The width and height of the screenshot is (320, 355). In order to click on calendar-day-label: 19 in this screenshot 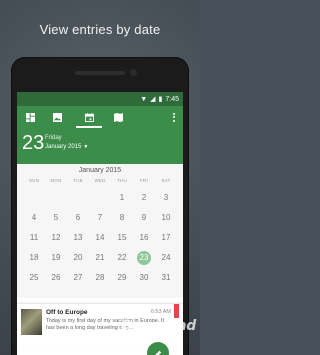, I will do `click(56, 257)`.